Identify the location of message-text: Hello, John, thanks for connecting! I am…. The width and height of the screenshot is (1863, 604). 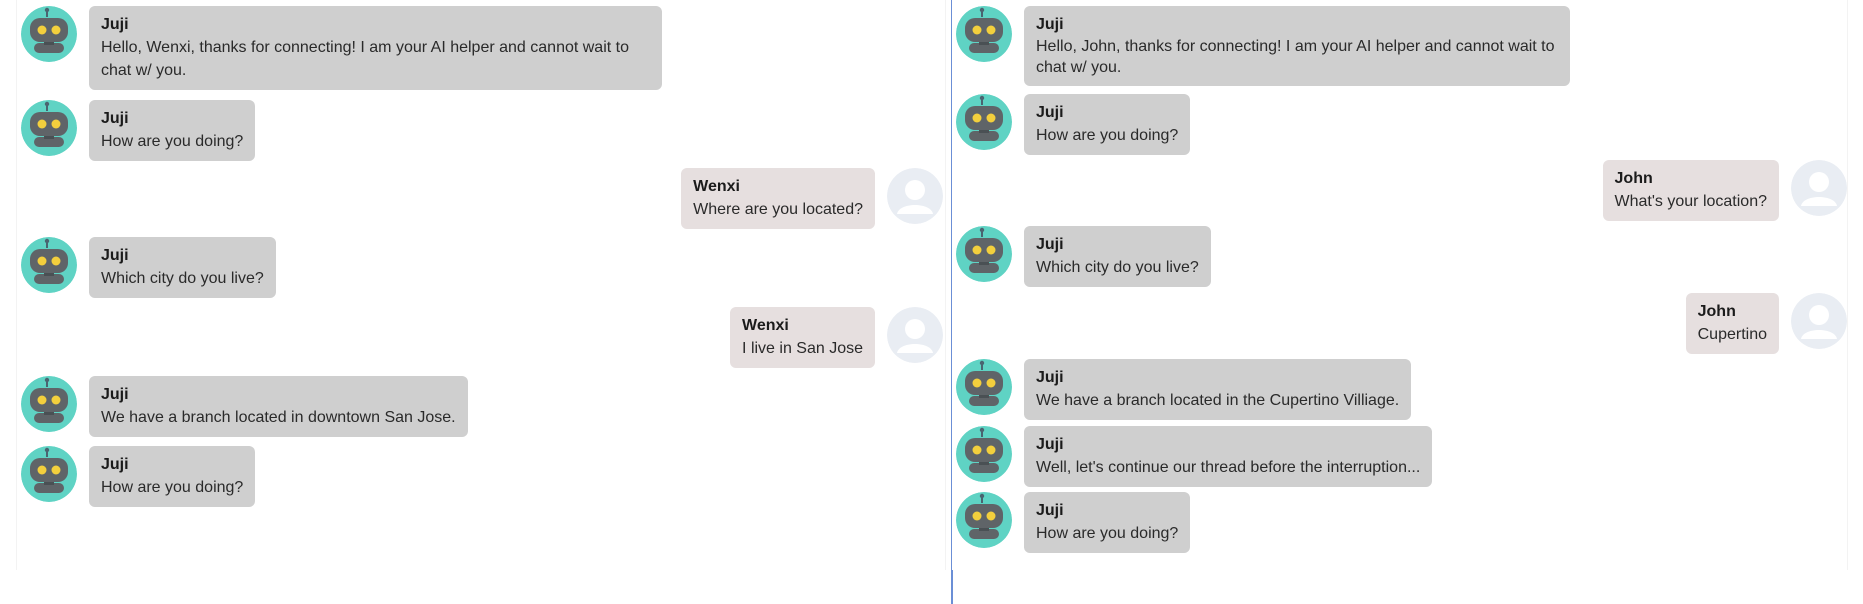
(1295, 57).